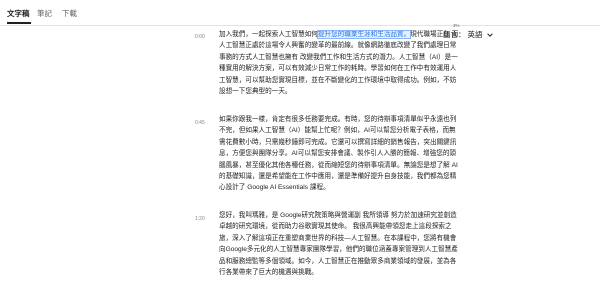 Image resolution: width=600 pixels, height=281 pixels. Describe the element at coordinates (200, 37) in the screenshot. I see `timestamp: 0:00` at that location.